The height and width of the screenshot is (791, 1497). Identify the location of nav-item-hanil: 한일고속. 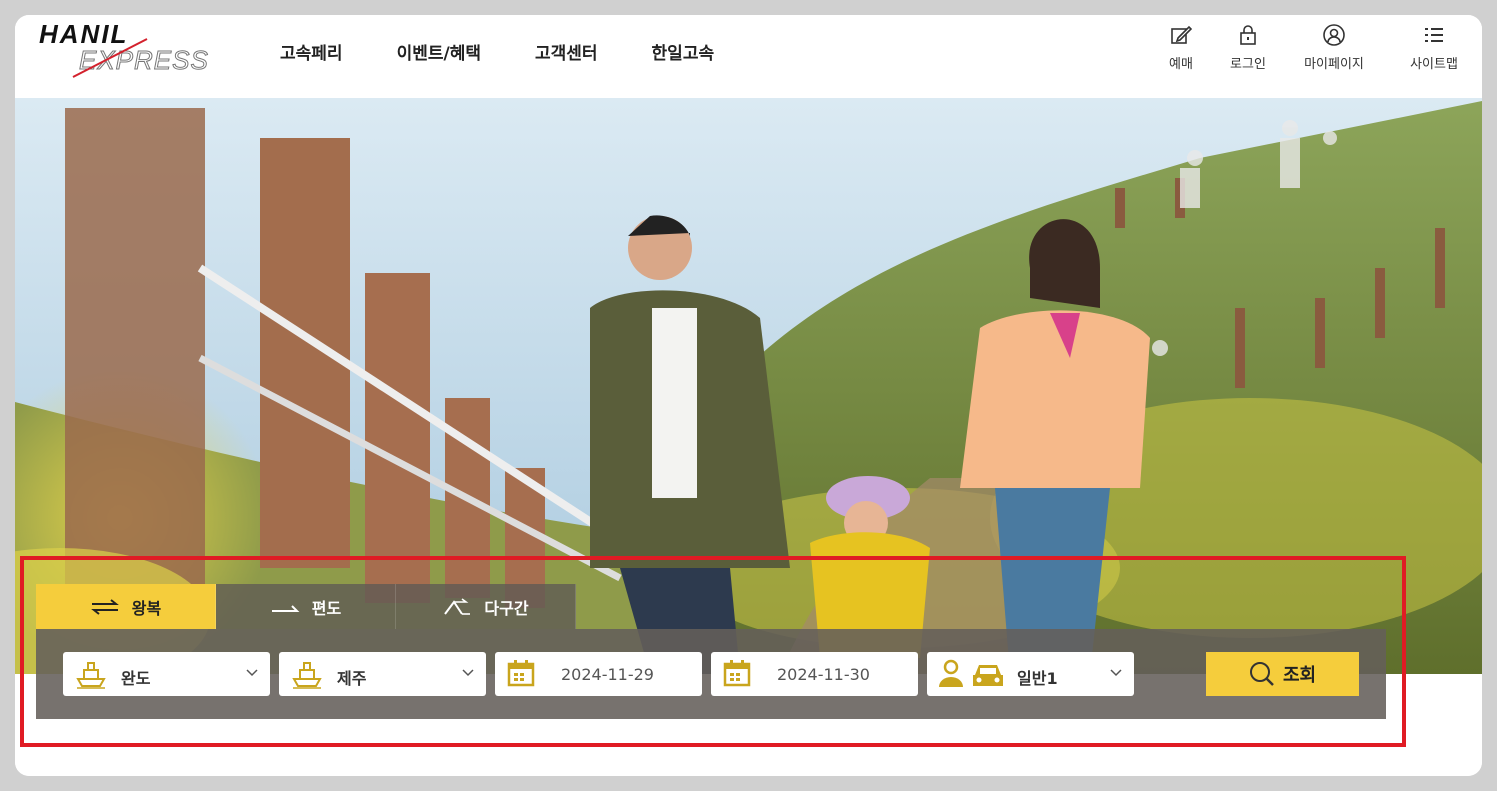
(683, 51).